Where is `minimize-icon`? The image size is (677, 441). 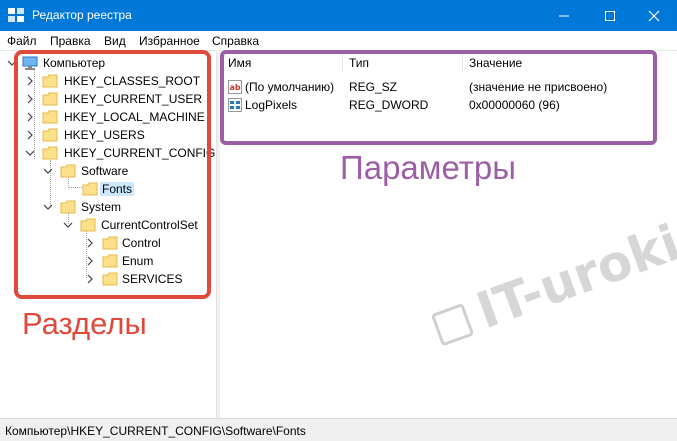 minimize-icon is located at coordinates (564, 16).